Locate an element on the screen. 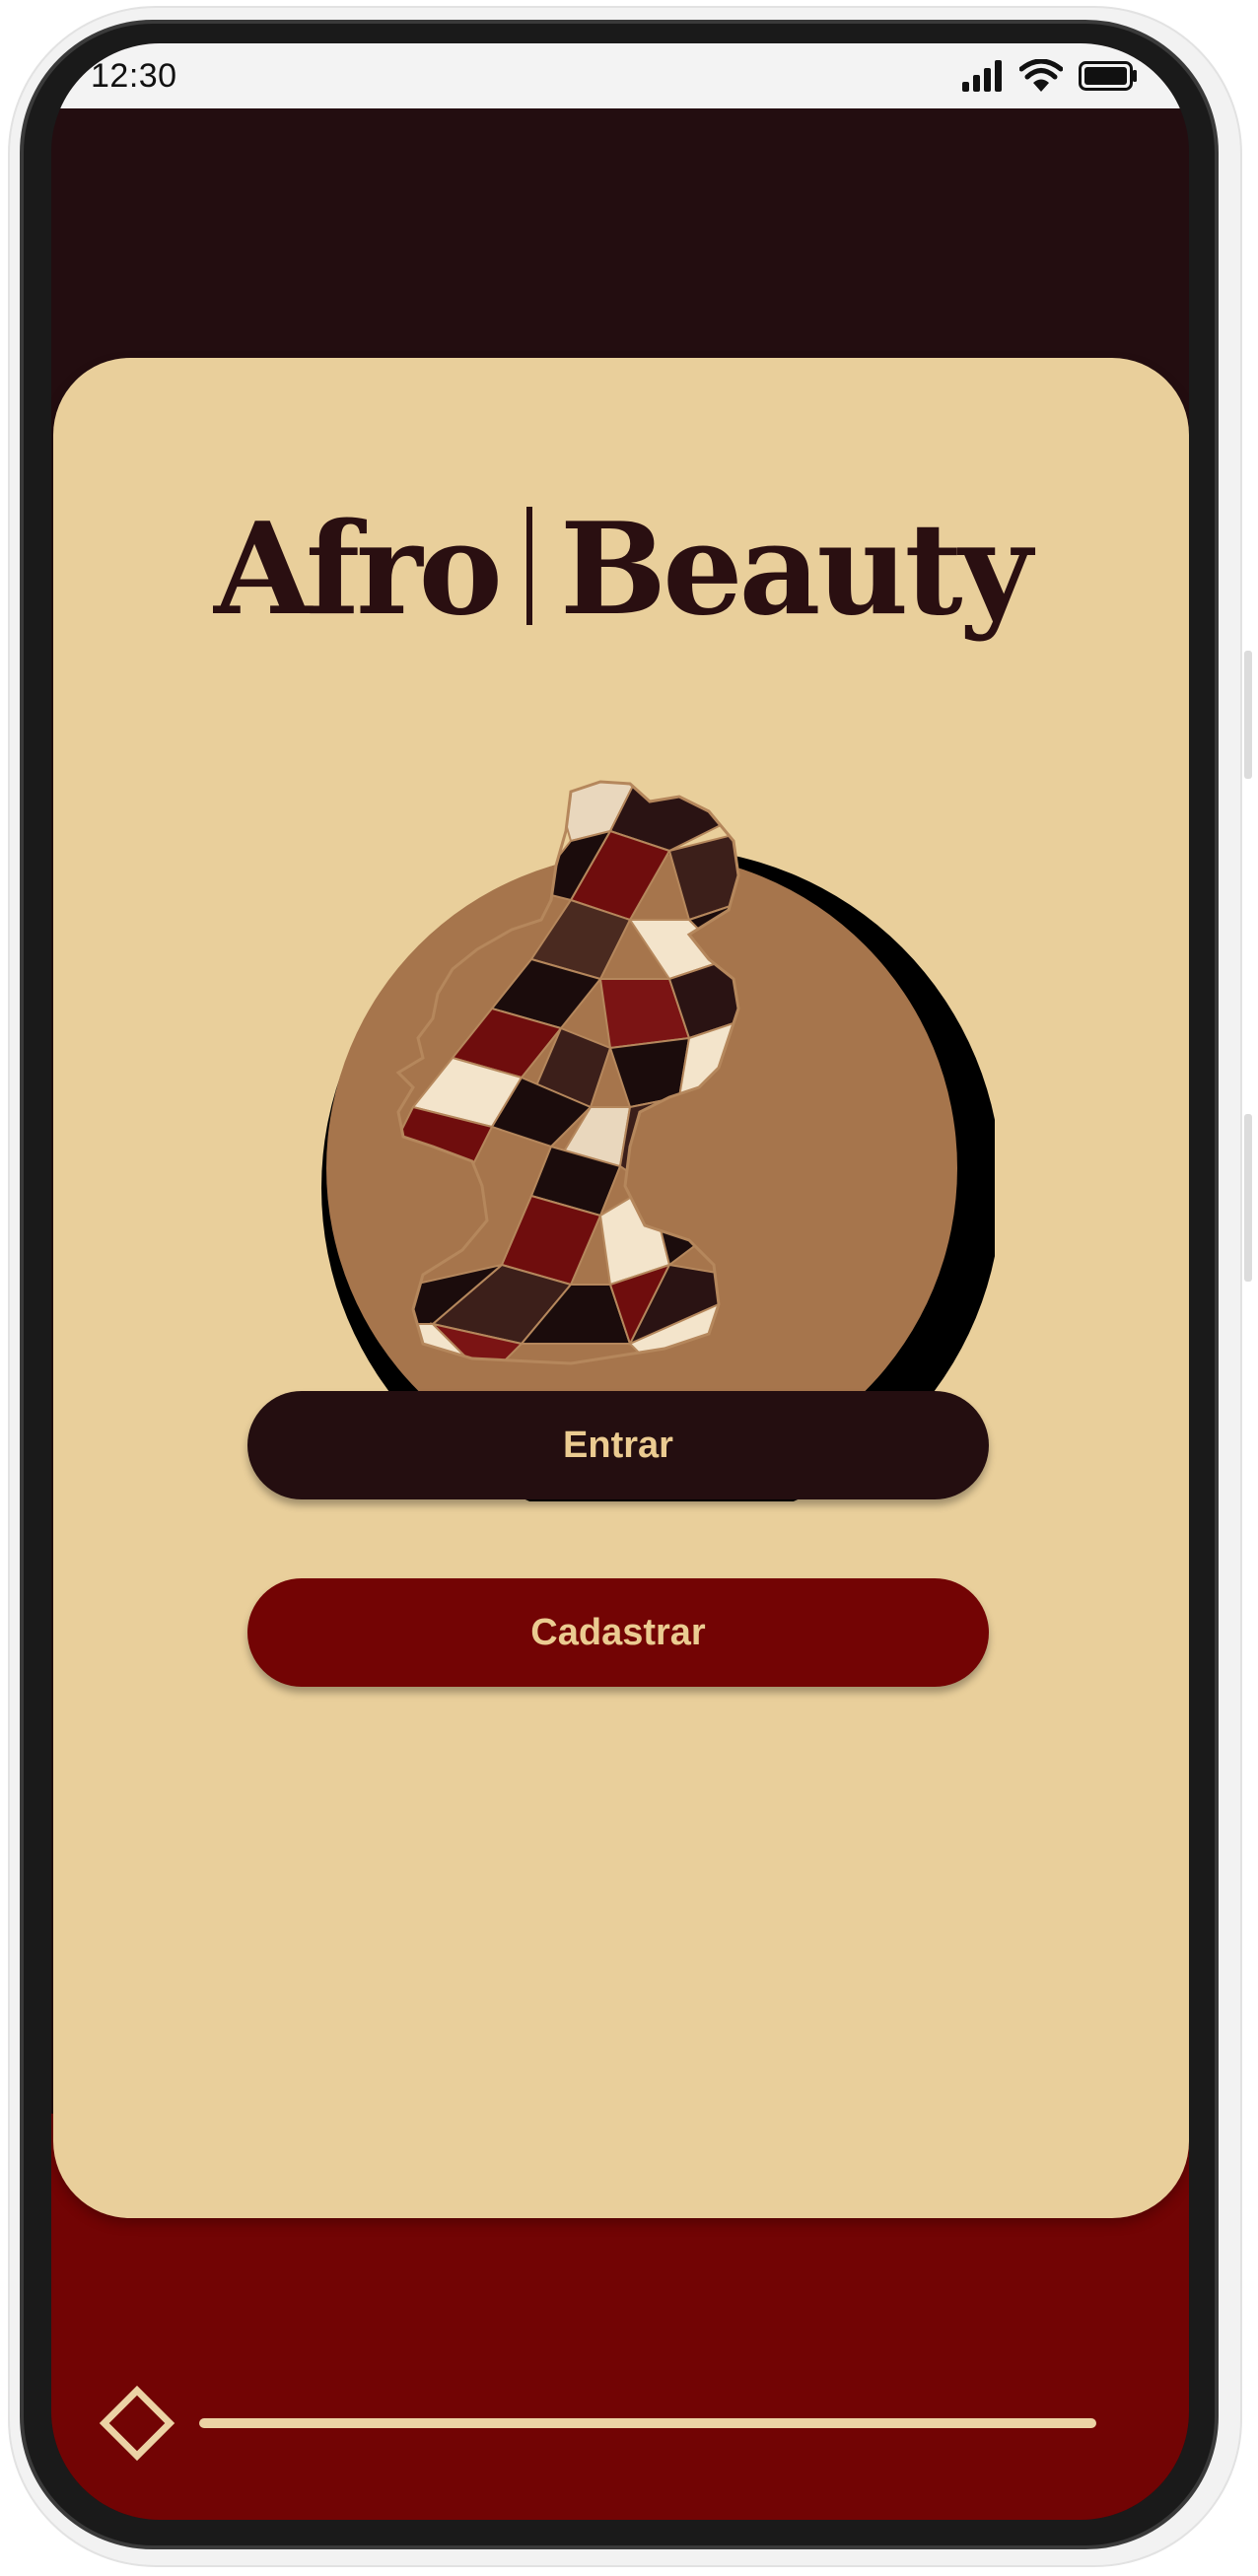 Image resolution: width=1258 pixels, height=2576 pixels. battery-icon is located at coordinates (1108, 76).